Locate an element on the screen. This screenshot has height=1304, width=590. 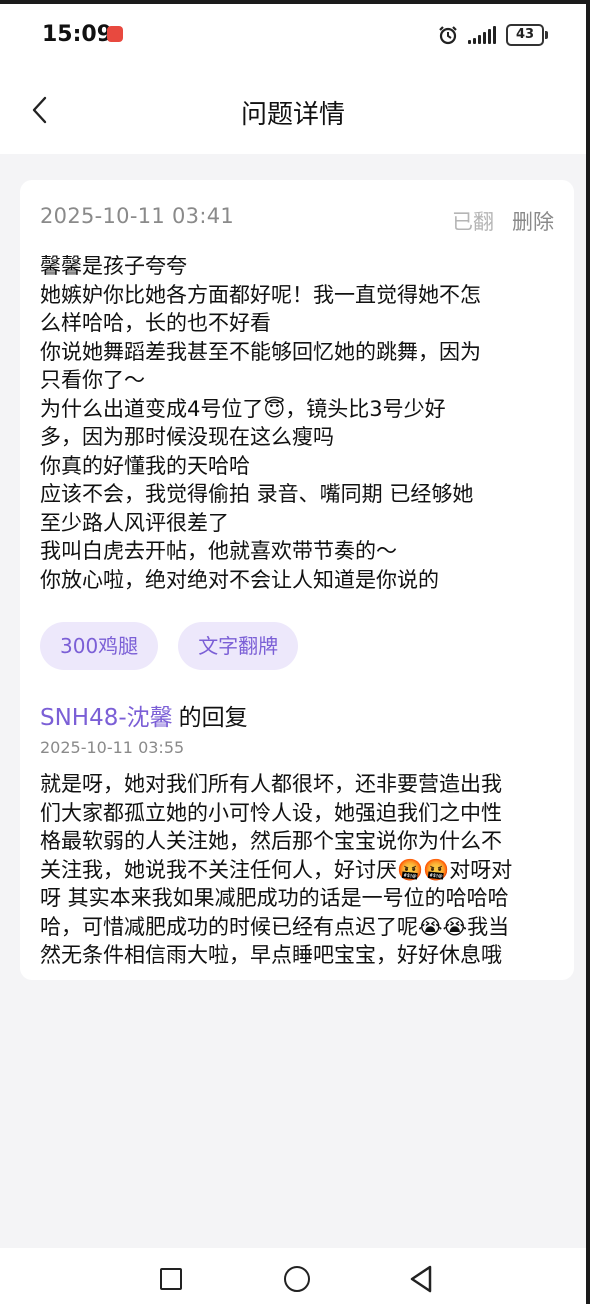
signal-icon is located at coordinates (482, 35).